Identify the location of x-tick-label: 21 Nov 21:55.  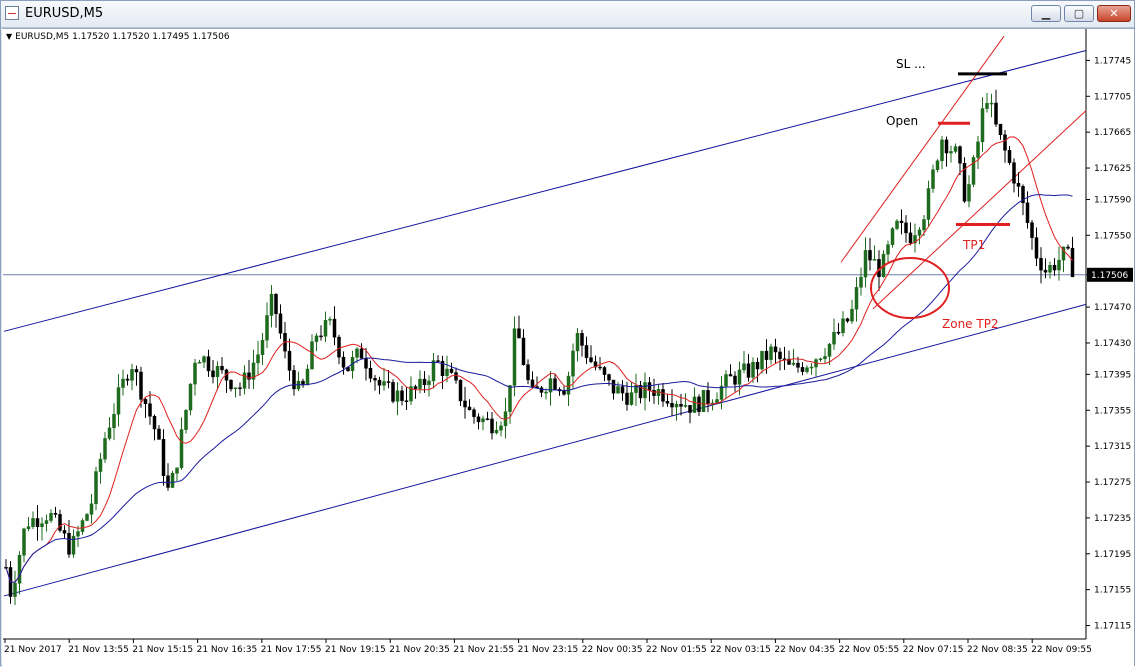
(483, 650).